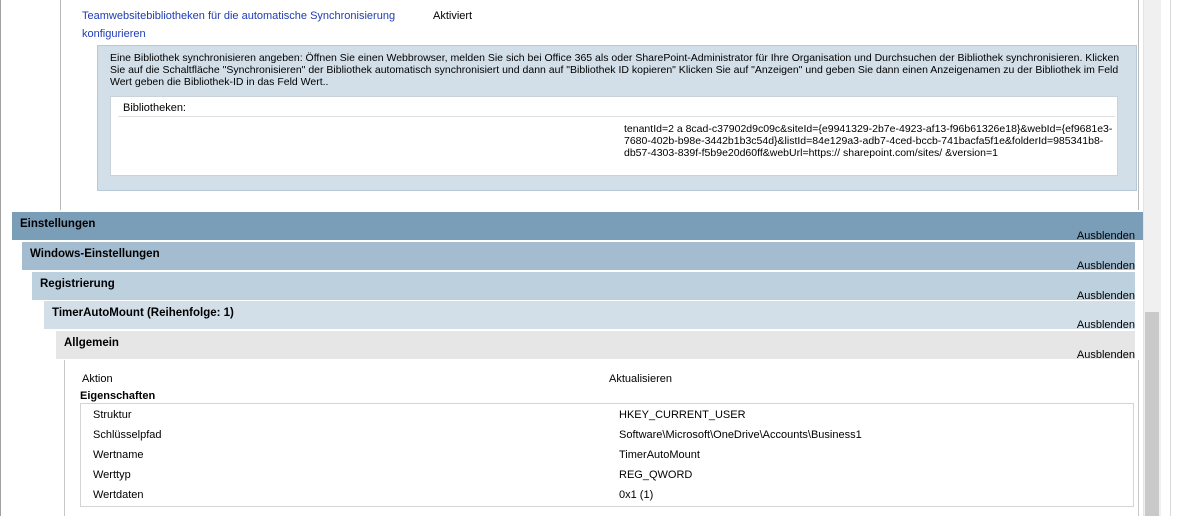 Image resolution: width=1177 pixels, height=516 pixels. I want to click on prop-value: 0x1 (1), so click(636, 495).